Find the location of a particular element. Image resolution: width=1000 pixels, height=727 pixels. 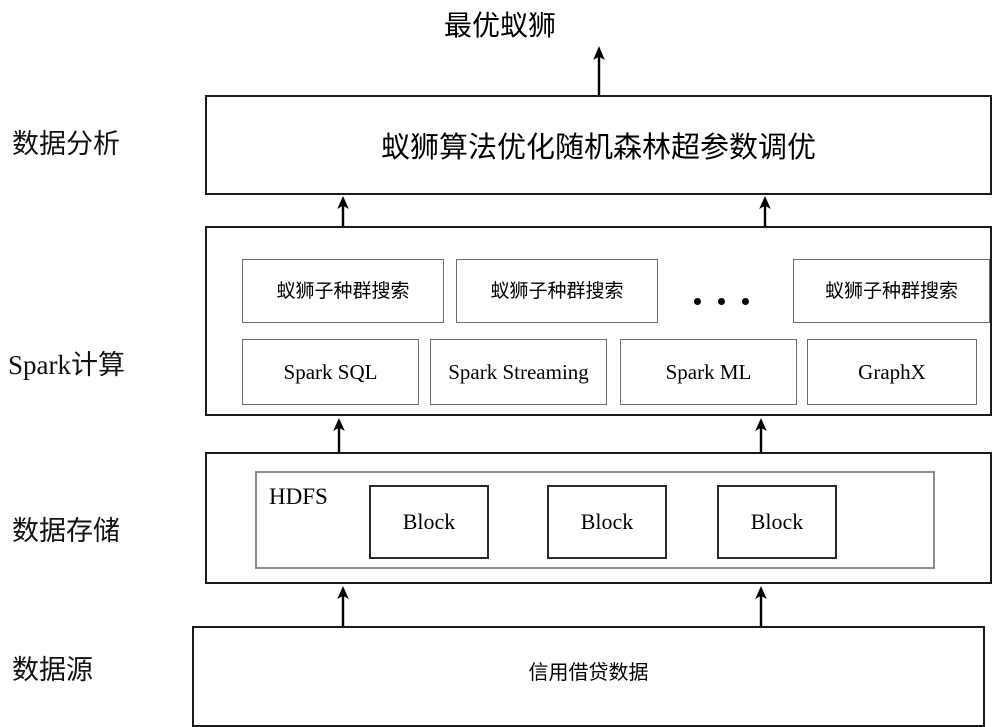

data-source-box-label: 信用借贷数据 is located at coordinates (588, 672).